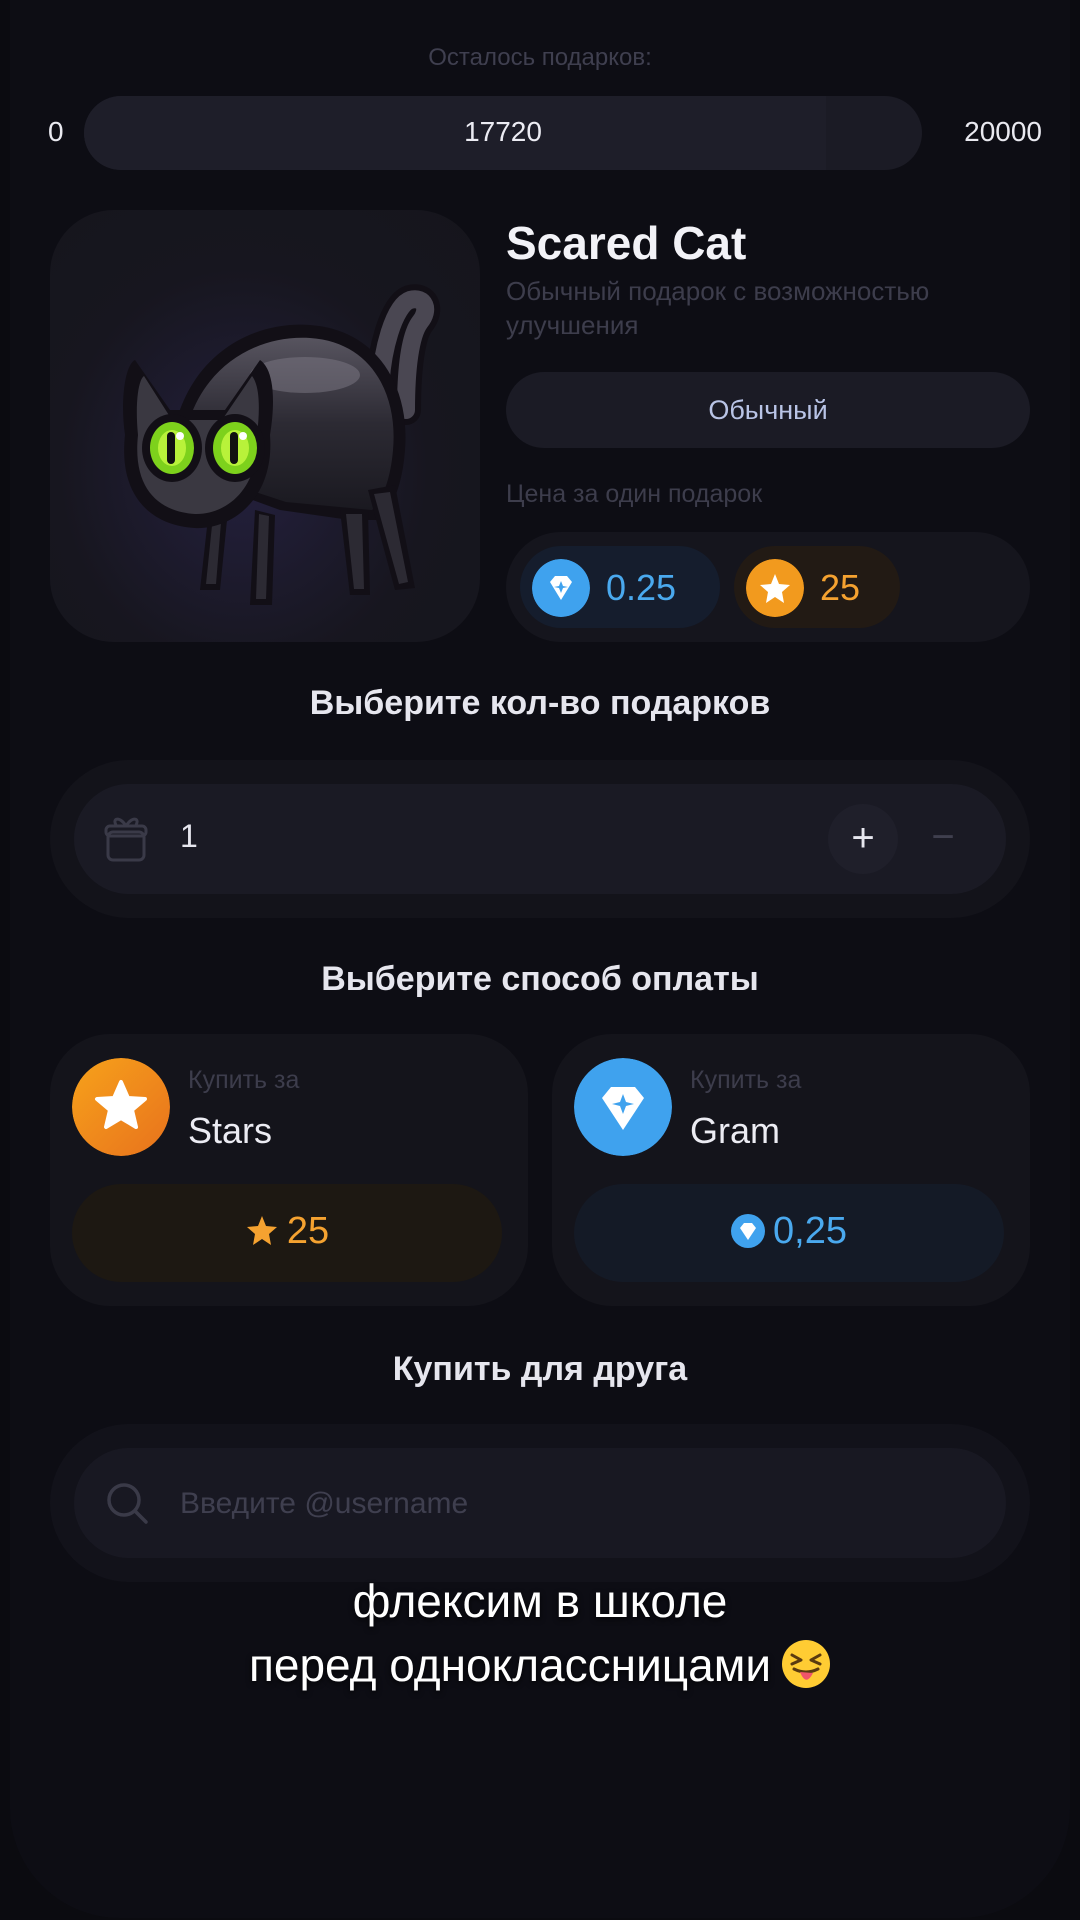 This screenshot has height=1920, width=1080. I want to click on supply-title: Осталось подарков:, so click(540, 57).